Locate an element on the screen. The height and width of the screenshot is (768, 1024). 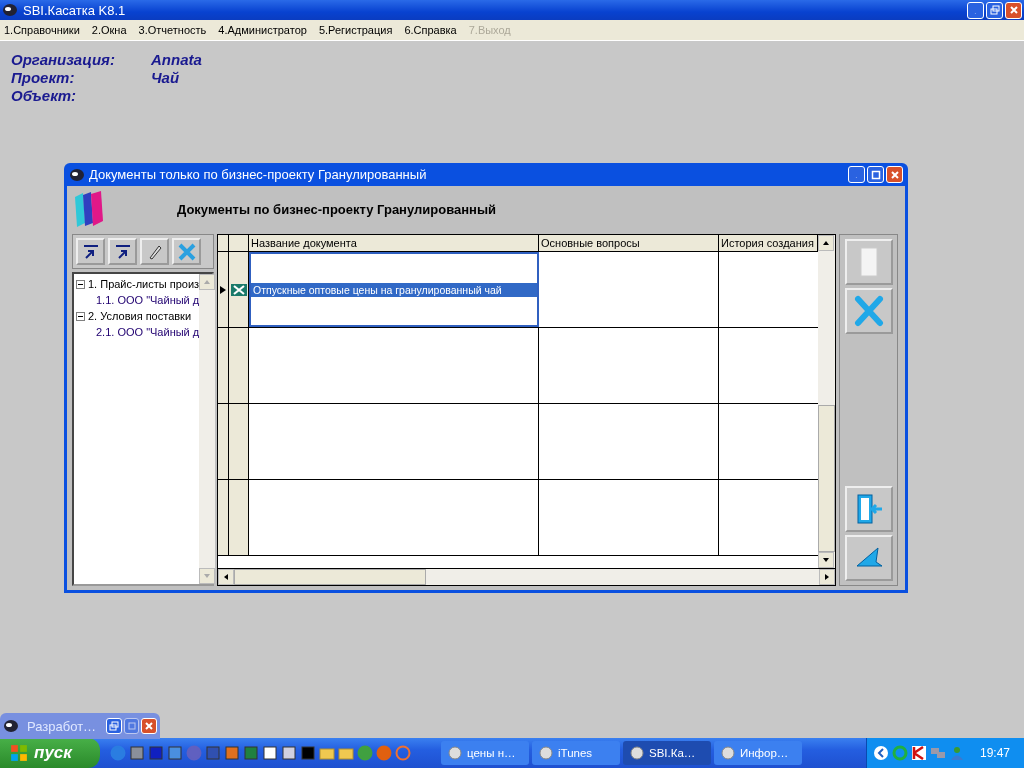
info-label: Проект: is located at coordinates (43, 77).